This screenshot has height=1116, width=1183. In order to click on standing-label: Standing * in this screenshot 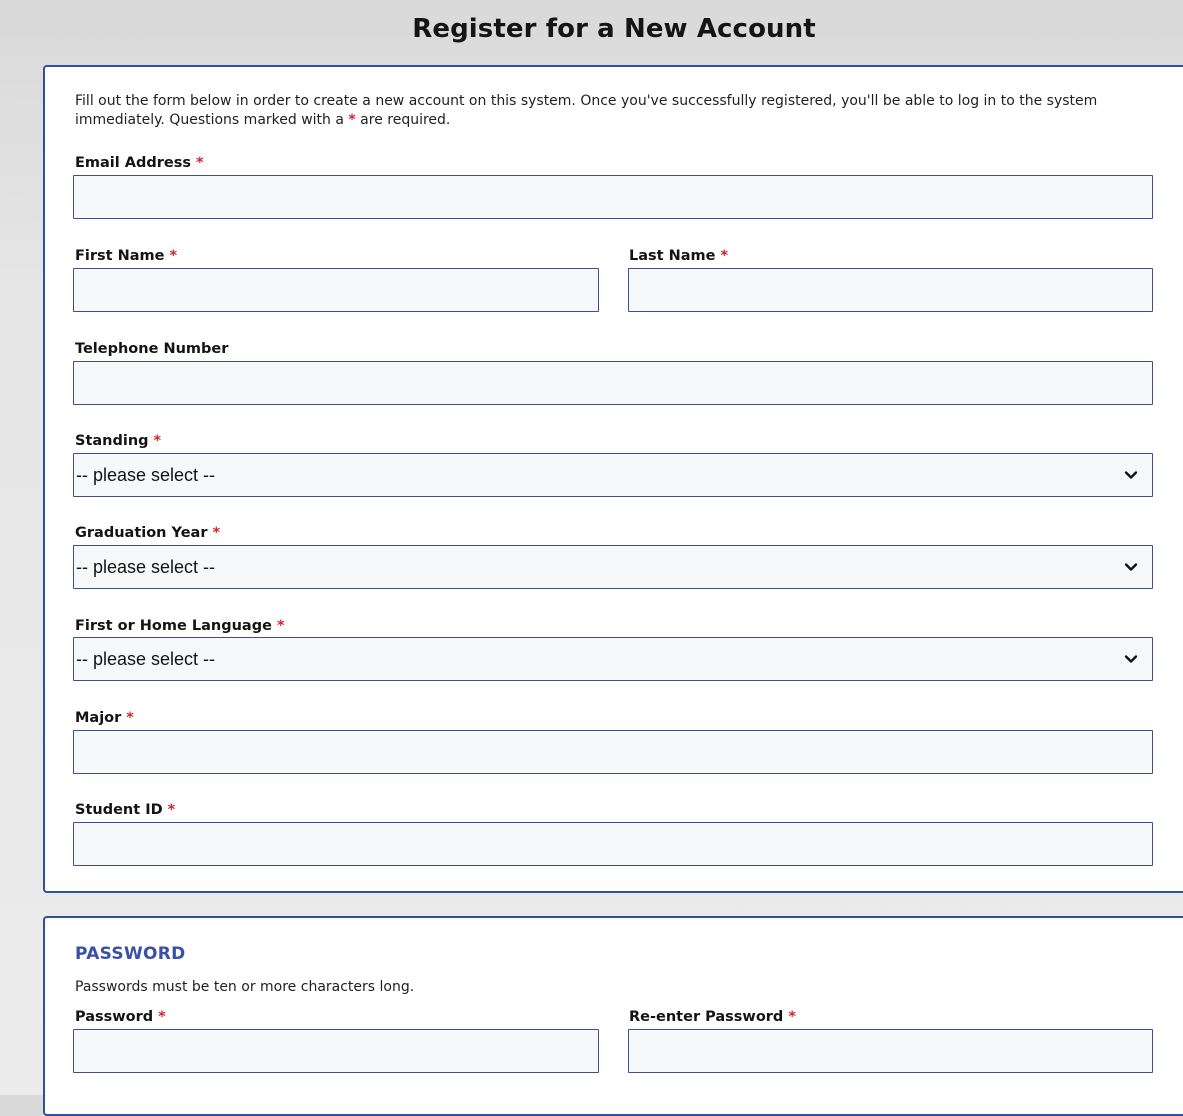, I will do `click(118, 441)`.